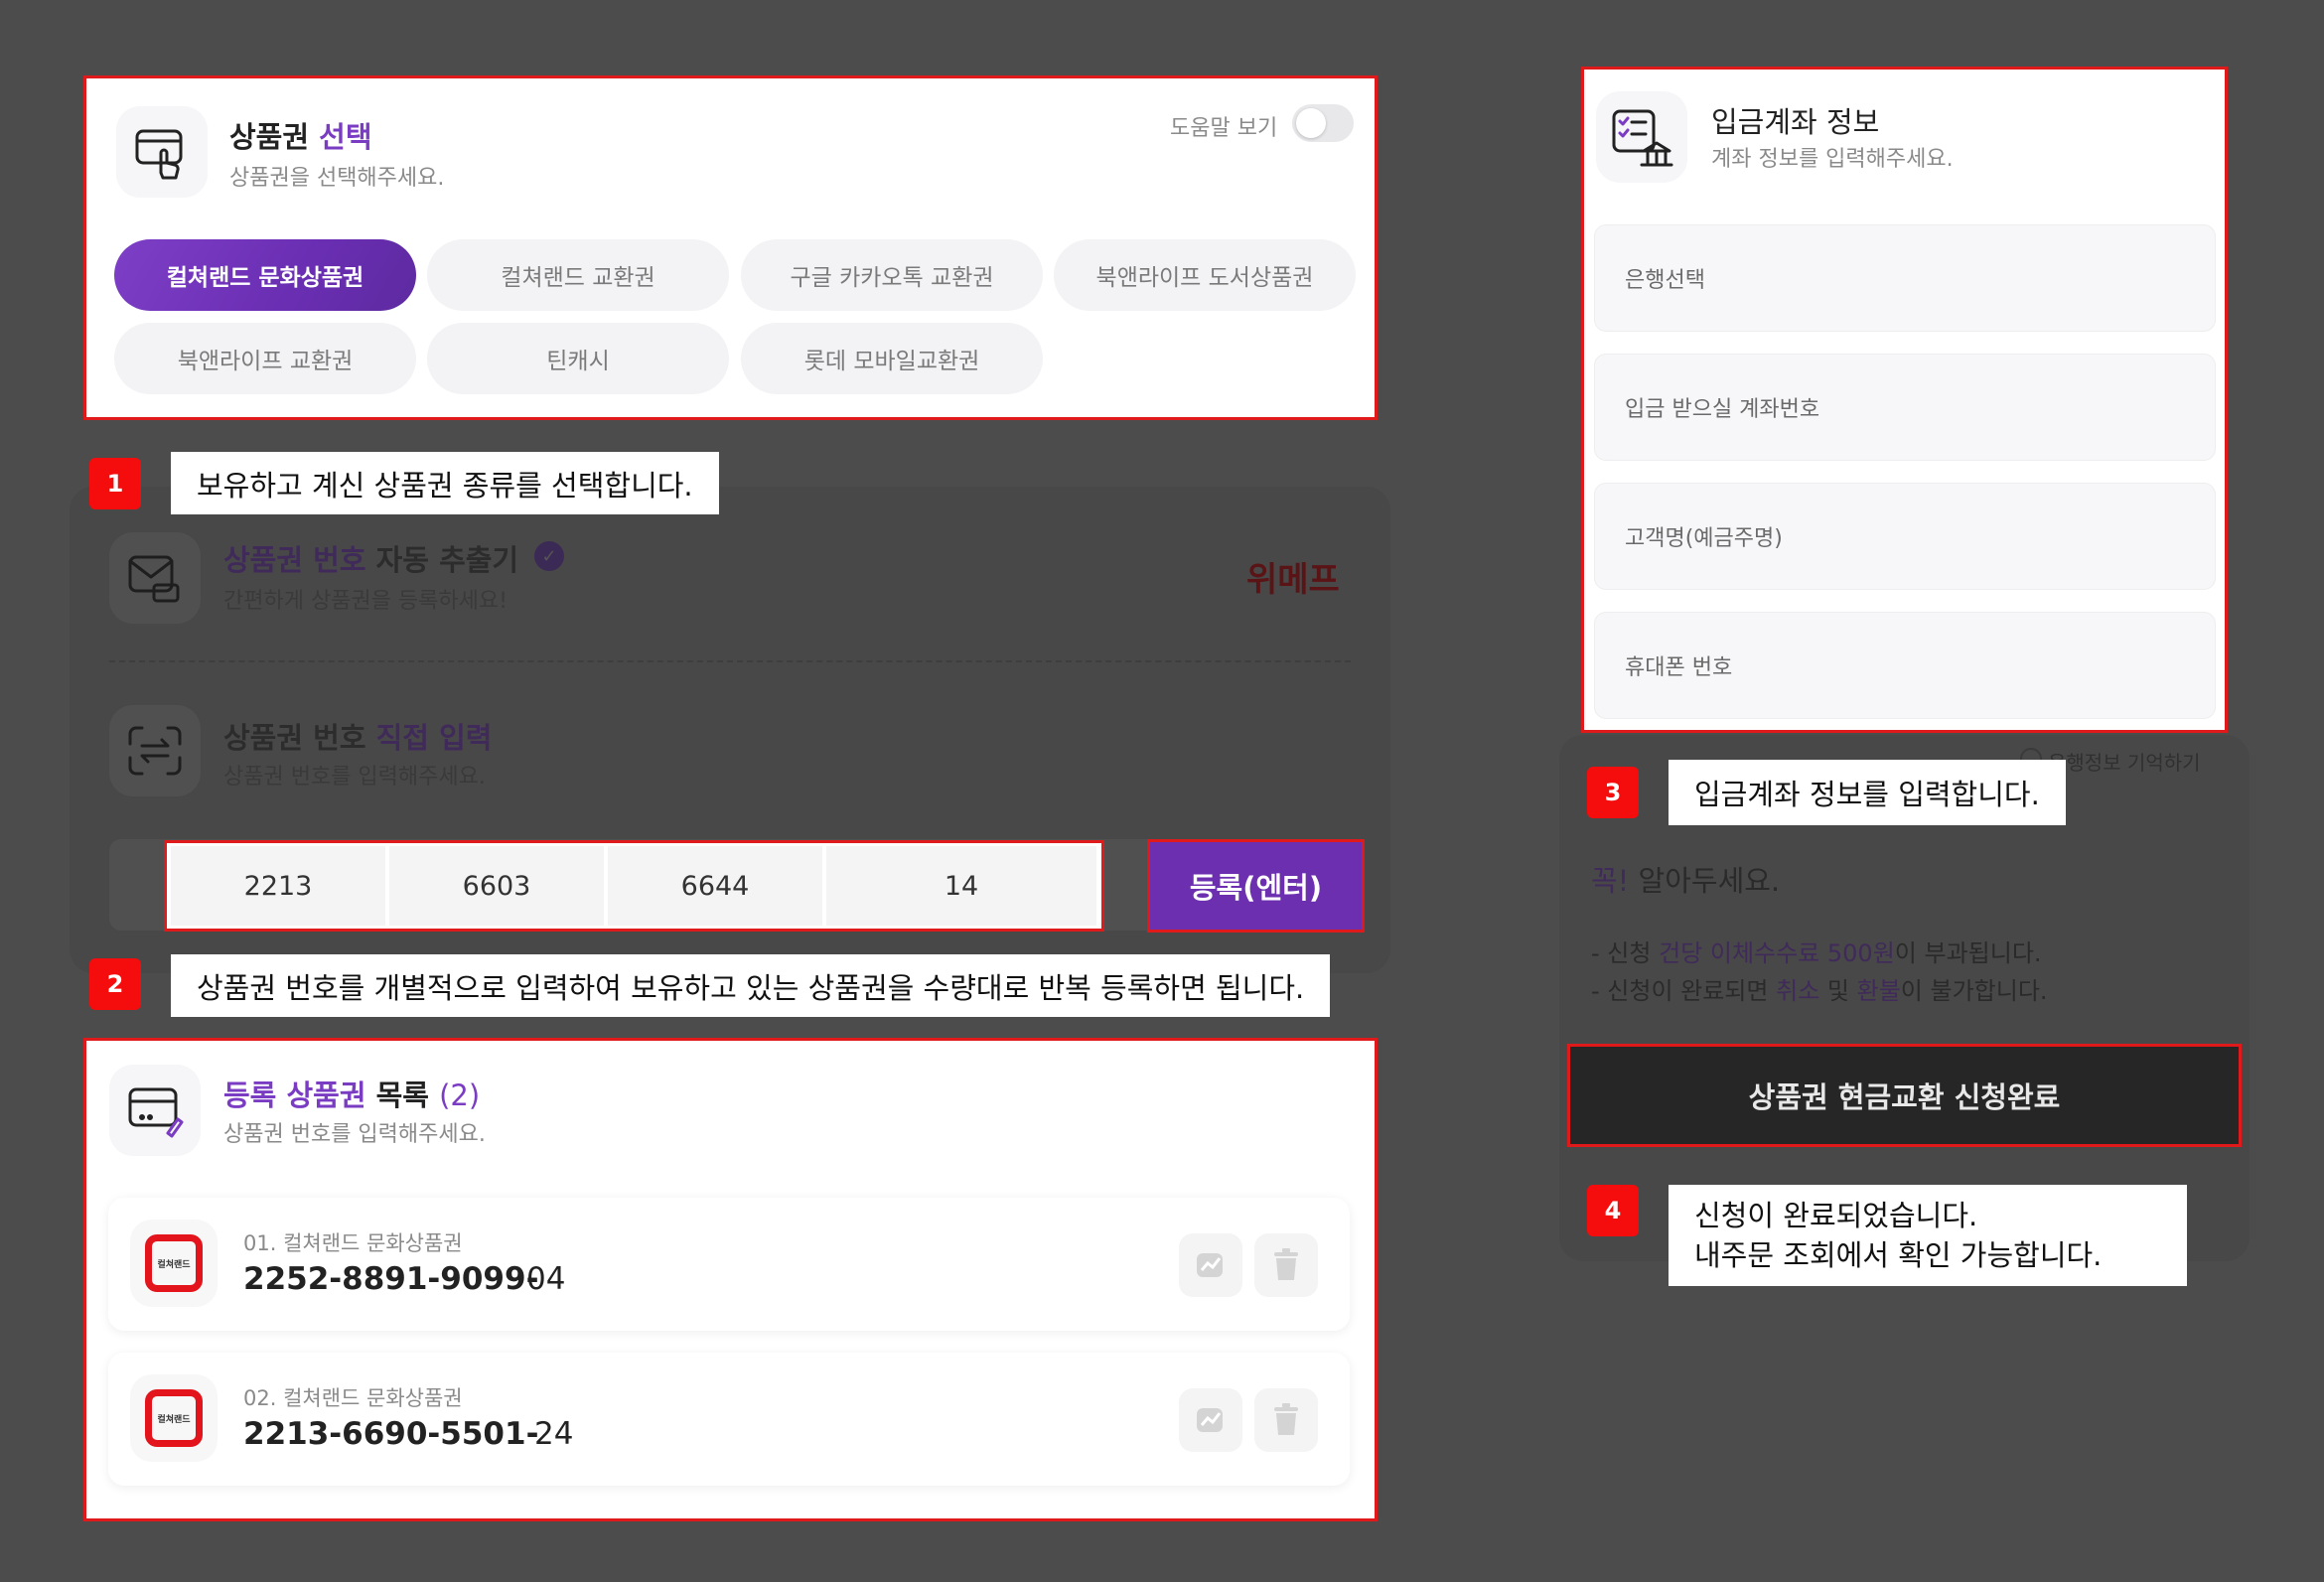  I want to click on step-note-4-line1: 신청이 완료되었습니다., so click(1836, 1215).